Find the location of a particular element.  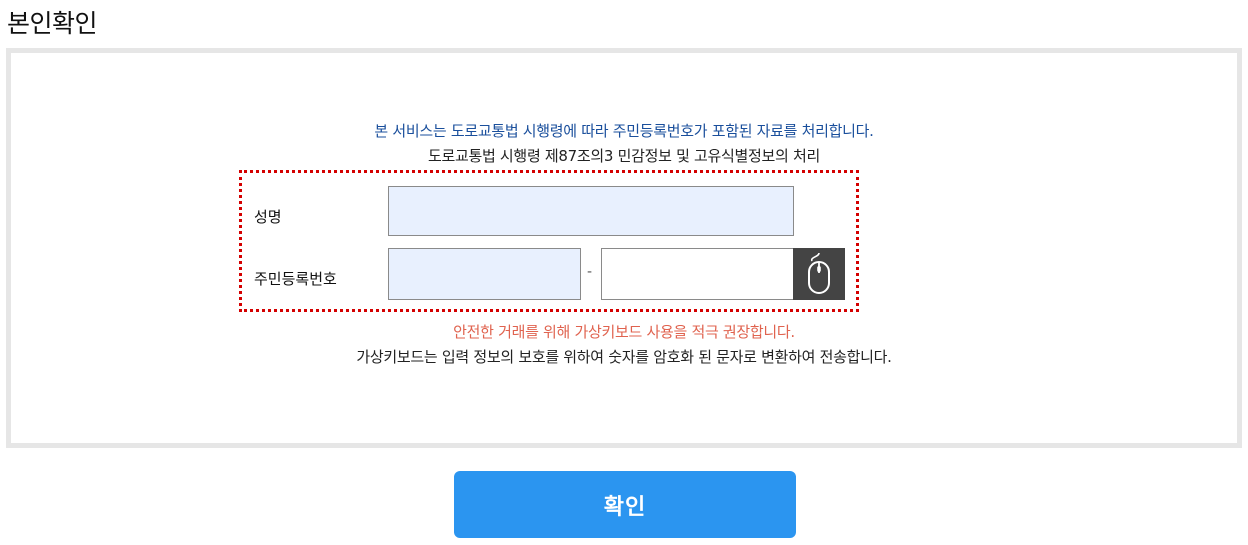

virtual-keyboard-warning: 안전한 거래를 위해 가상키보드 사용을 적극 권장합니다. is located at coordinates (624, 332).